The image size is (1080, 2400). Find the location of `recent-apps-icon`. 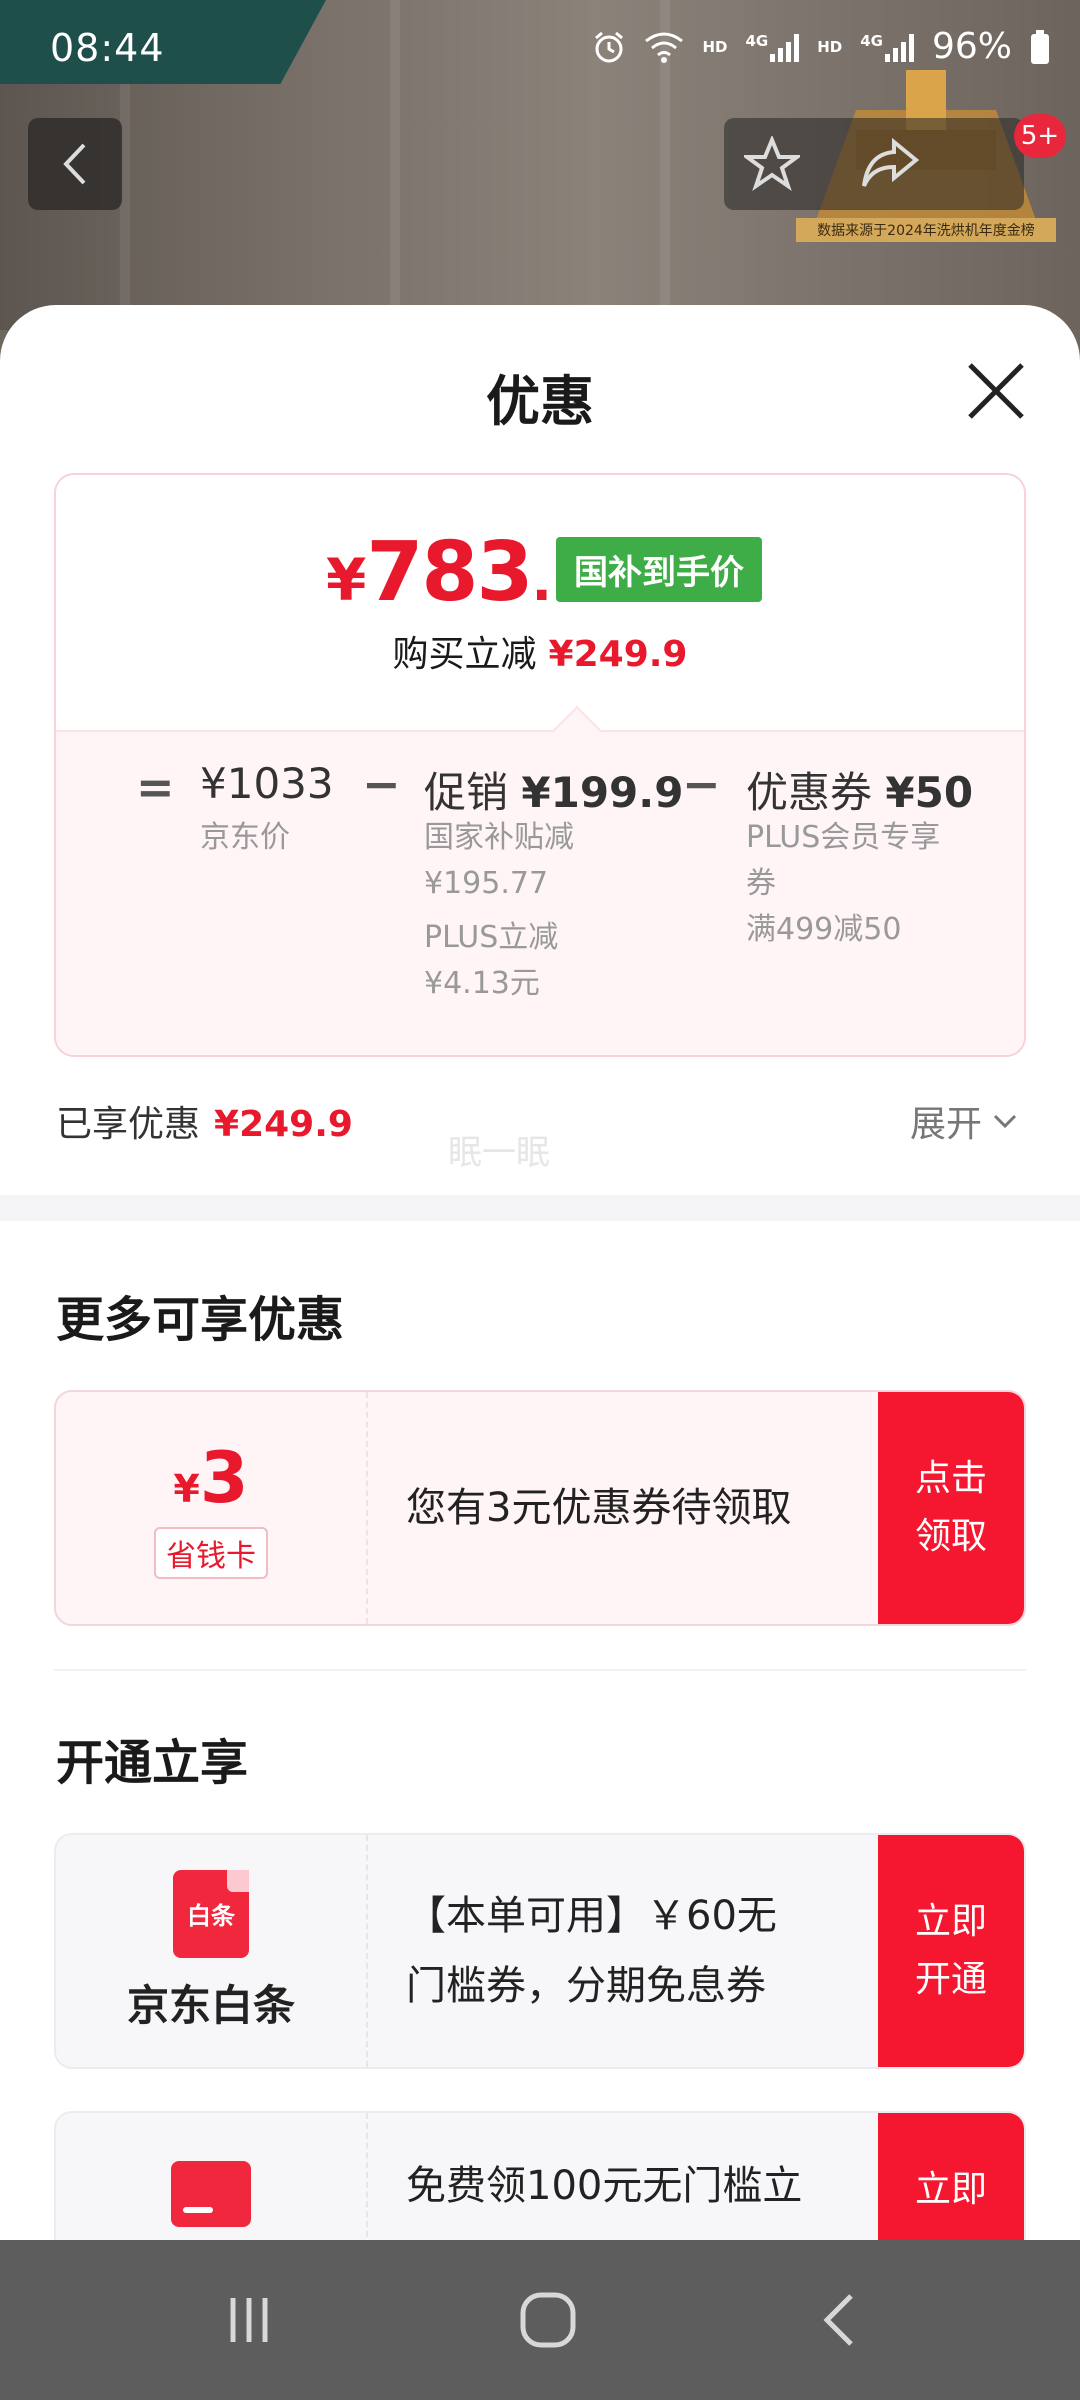

recent-apps-icon is located at coordinates (249, 2320).